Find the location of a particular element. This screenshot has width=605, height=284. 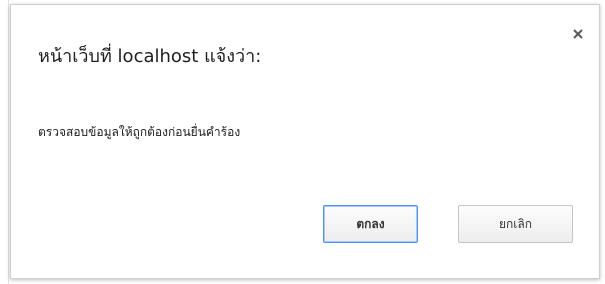

background-page-edge is located at coordinates (8, 142).